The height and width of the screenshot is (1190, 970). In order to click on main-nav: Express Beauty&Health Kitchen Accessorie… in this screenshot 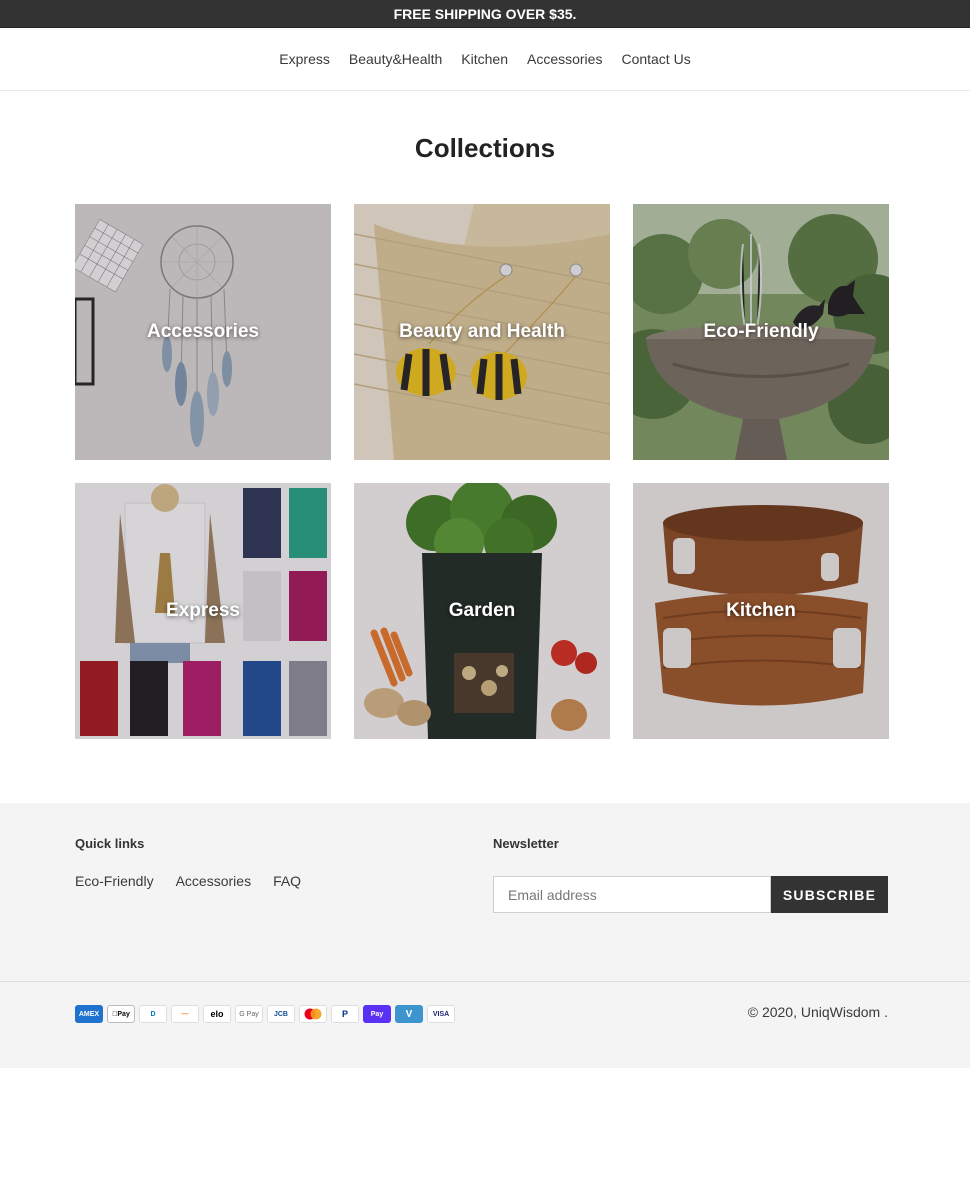, I will do `click(485, 59)`.